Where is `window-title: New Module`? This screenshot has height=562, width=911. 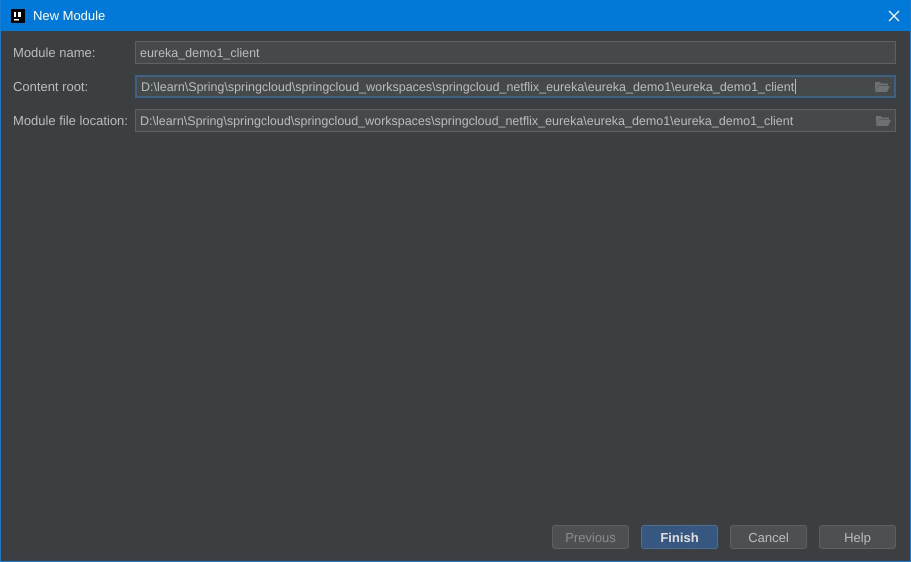 window-title: New Module is located at coordinates (69, 15).